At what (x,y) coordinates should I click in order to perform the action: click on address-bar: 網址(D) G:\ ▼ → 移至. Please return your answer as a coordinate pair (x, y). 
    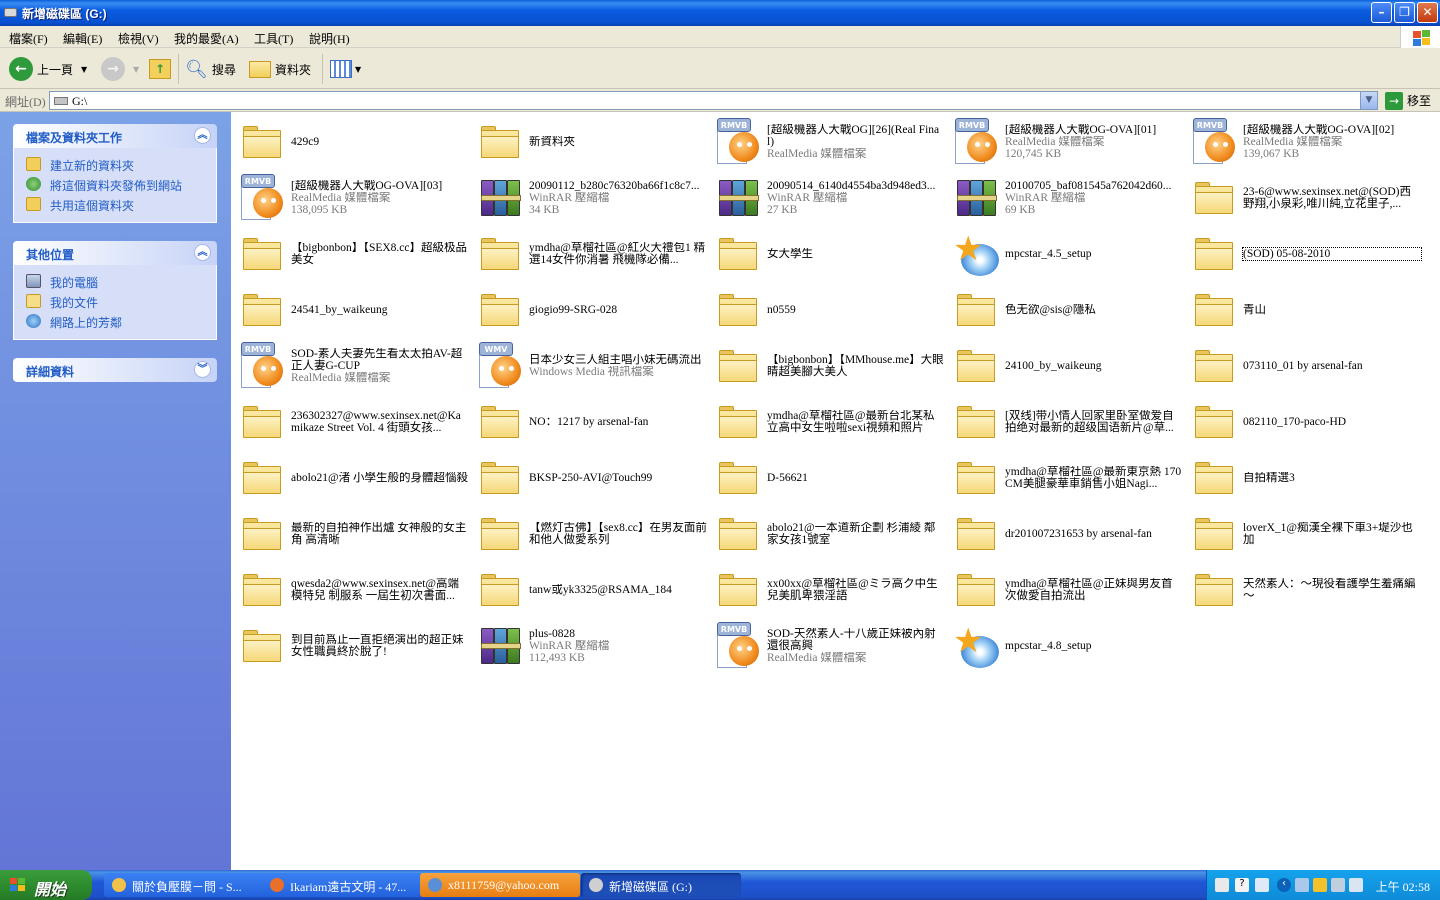
    Looking at the image, I should click on (720, 100).